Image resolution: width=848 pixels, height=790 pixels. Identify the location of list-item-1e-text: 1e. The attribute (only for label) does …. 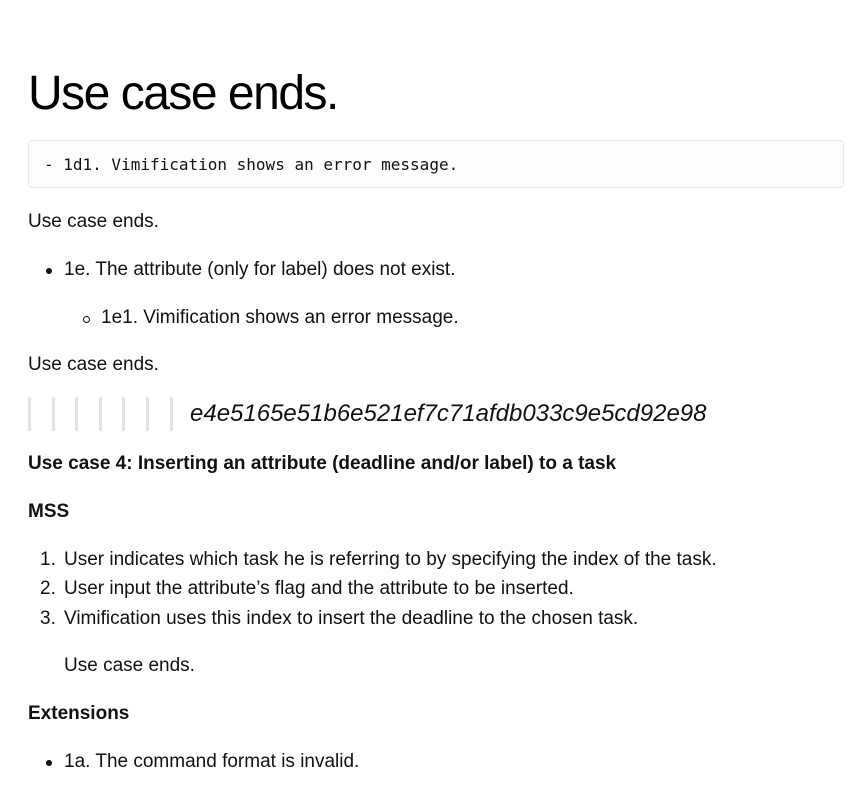
(260, 269).